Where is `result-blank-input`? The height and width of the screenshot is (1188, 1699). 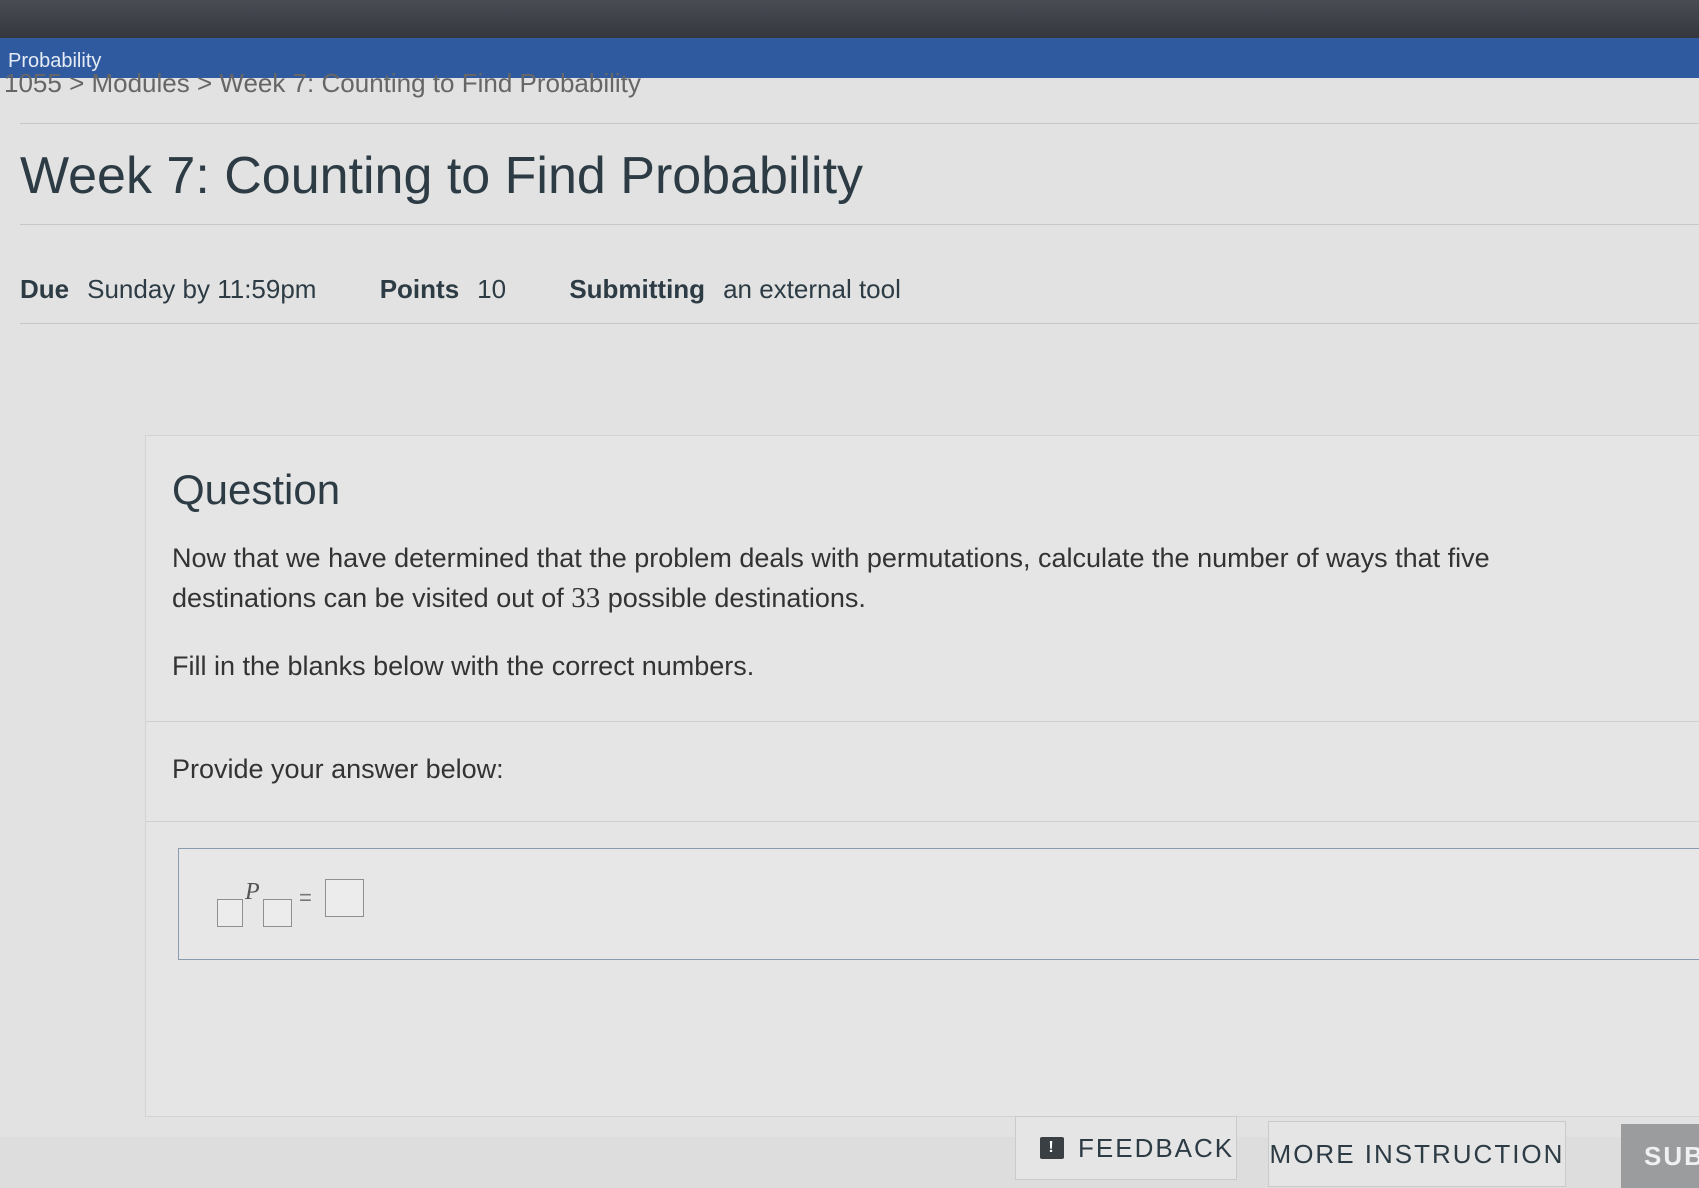 result-blank-input is located at coordinates (344, 898).